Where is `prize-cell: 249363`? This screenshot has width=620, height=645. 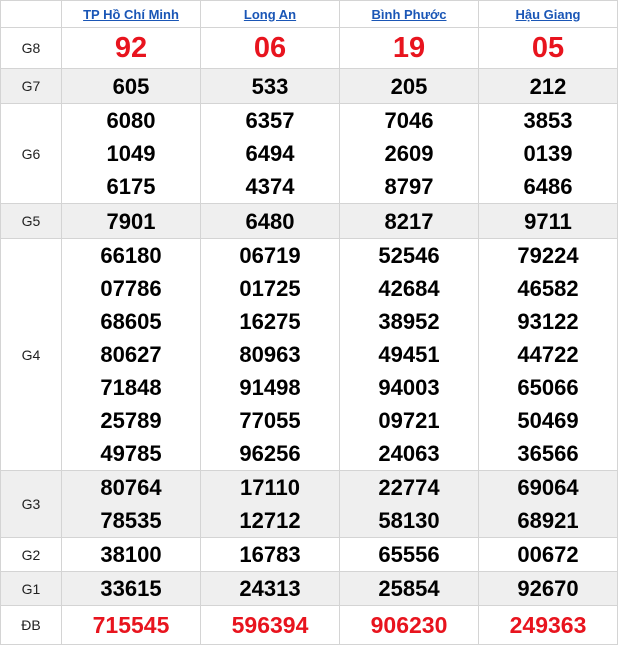 prize-cell: 249363 is located at coordinates (548, 625).